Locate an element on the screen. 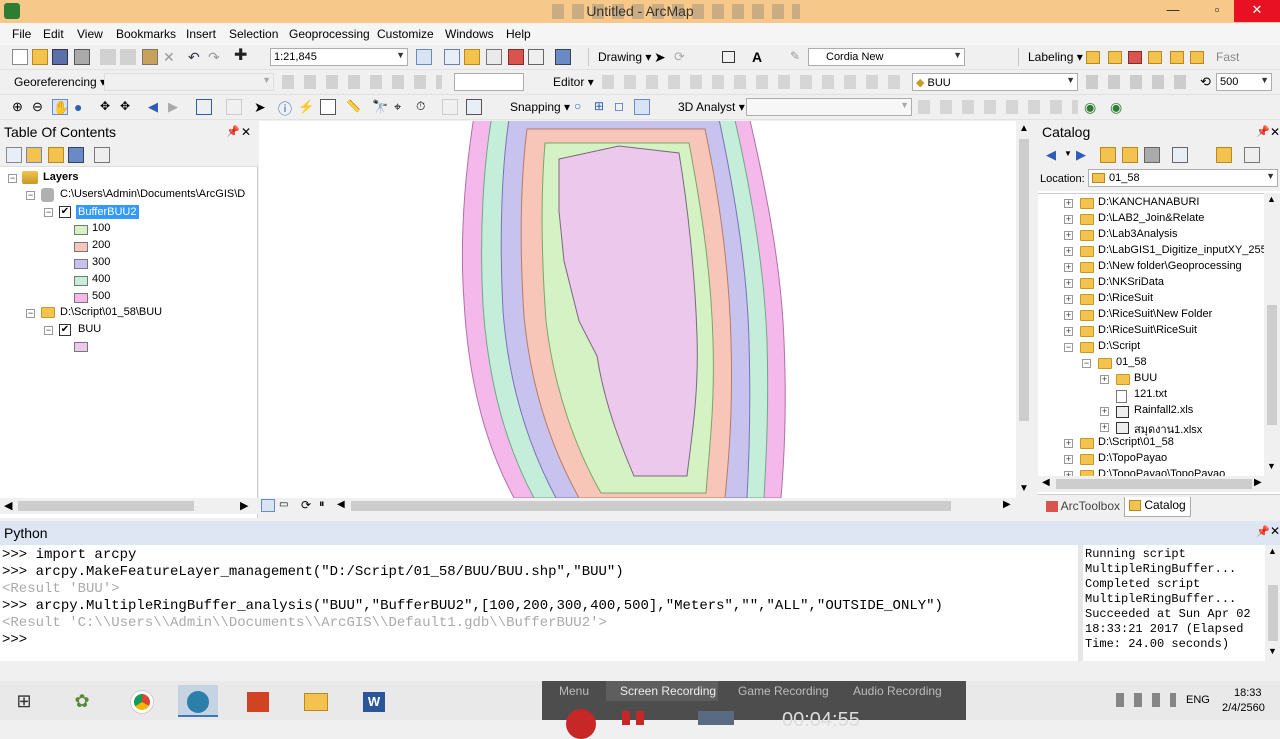  layer-bufferbuu2: BufferBUU2 is located at coordinates (107, 212).